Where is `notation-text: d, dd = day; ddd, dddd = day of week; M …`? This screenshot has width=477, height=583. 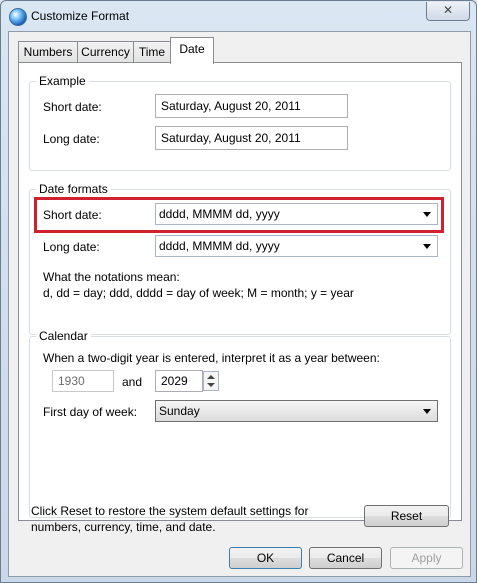
notation-text: d, dd = day; ddd, dddd = day of week; M … is located at coordinates (198, 293).